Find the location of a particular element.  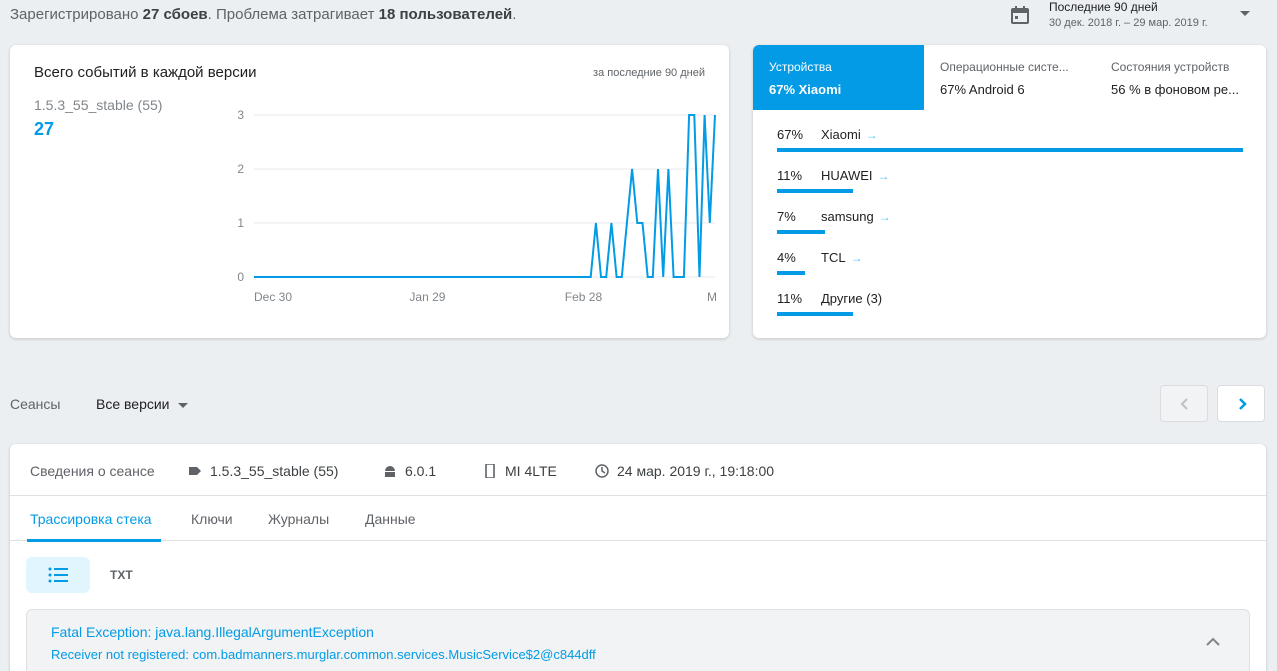

y-tick-label: 2 is located at coordinates (240, 169).